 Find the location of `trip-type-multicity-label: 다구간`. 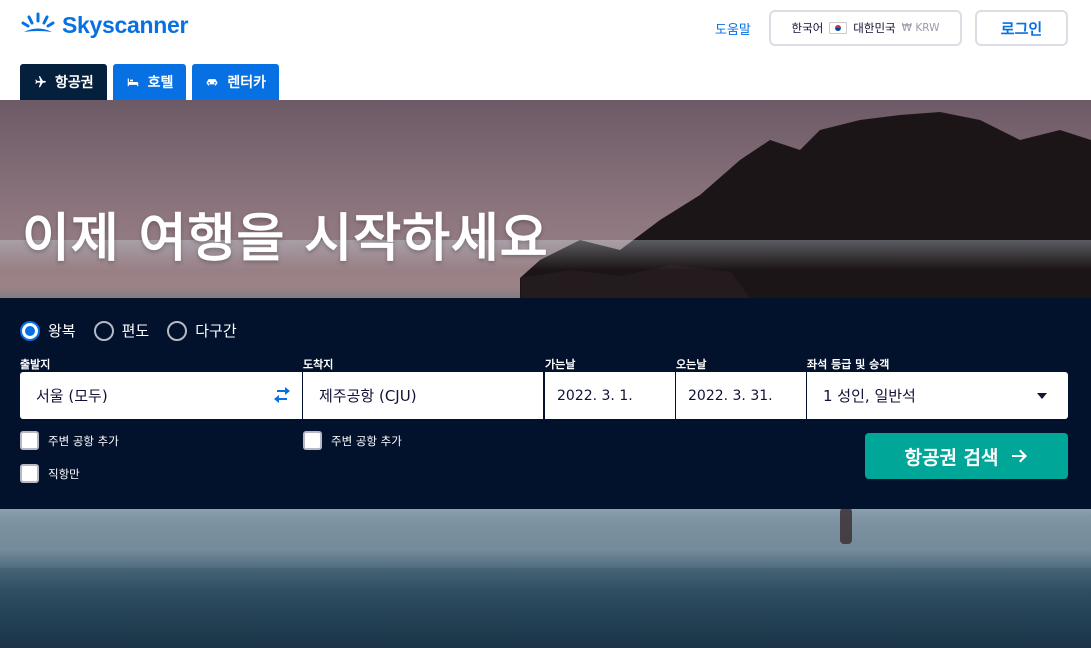

trip-type-multicity-label: 다구간 is located at coordinates (216, 331).